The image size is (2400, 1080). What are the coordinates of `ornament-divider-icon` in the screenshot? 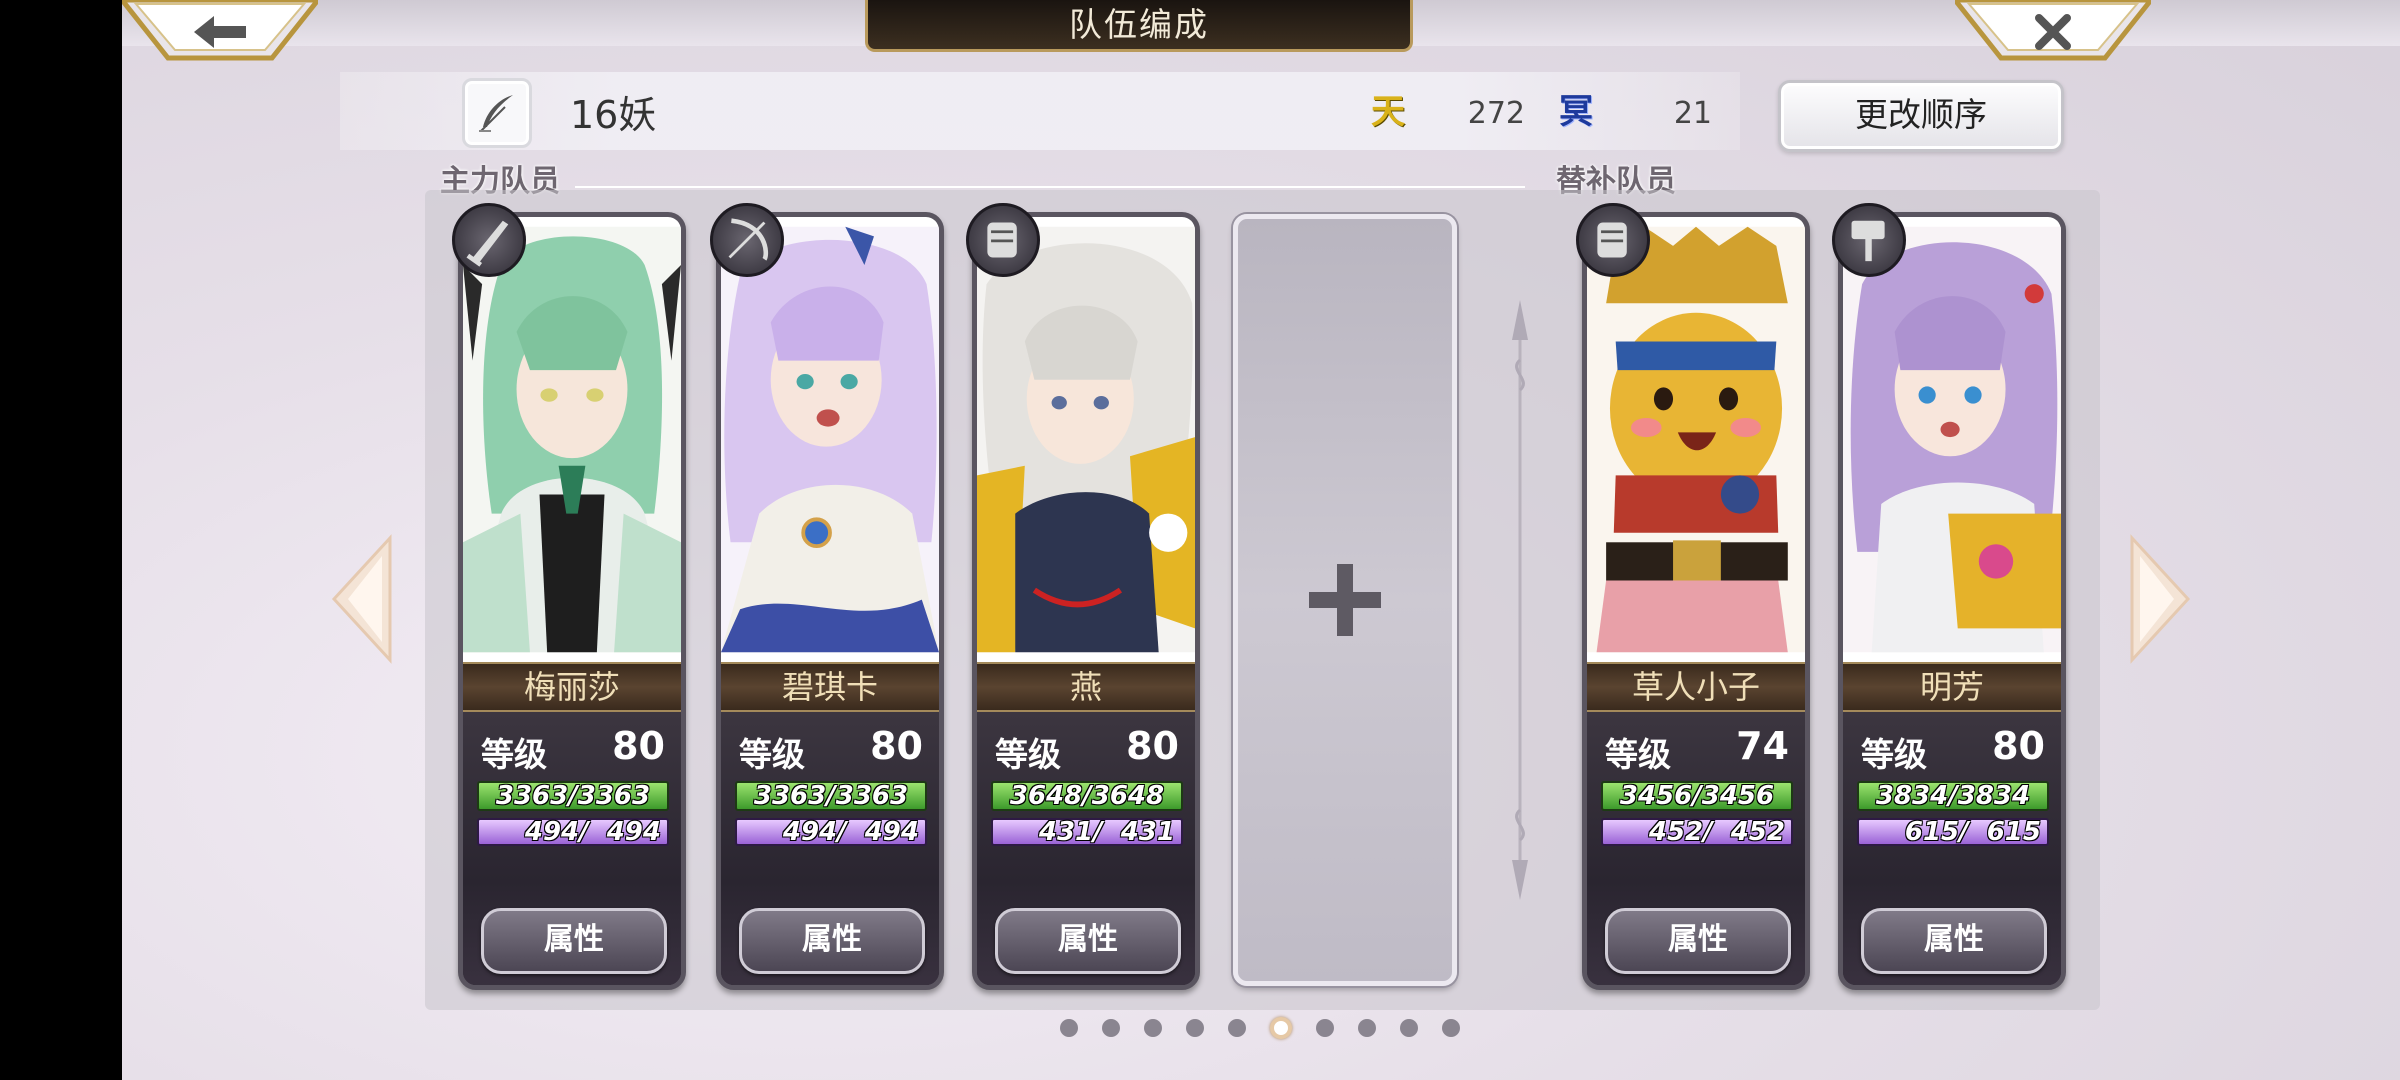 It's located at (1520, 600).